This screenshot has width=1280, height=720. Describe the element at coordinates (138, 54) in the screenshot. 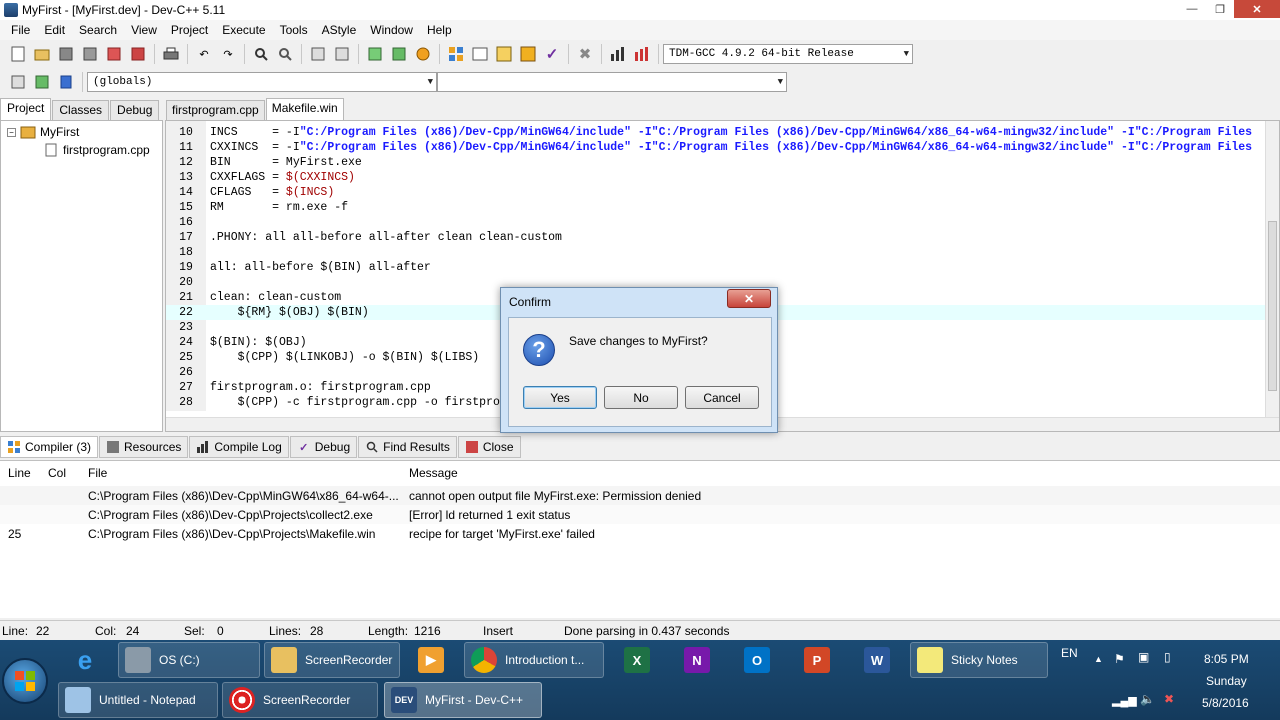

I see `close-all-icon` at that location.